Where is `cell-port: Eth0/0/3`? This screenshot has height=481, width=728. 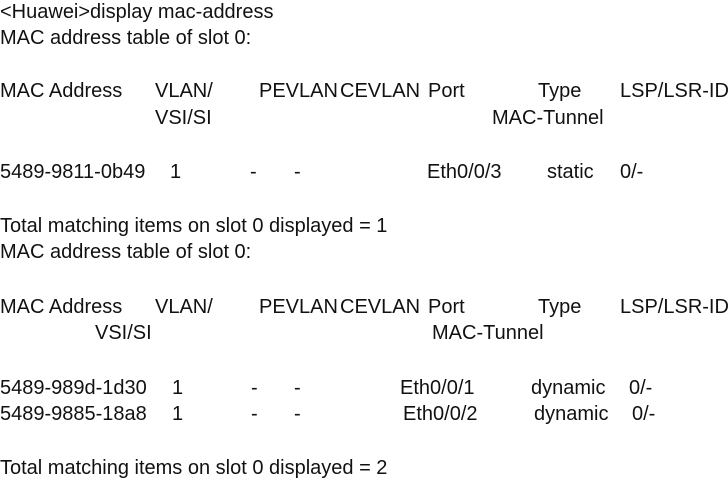 cell-port: Eth0/0/3 is located at coordinates (464, 172).